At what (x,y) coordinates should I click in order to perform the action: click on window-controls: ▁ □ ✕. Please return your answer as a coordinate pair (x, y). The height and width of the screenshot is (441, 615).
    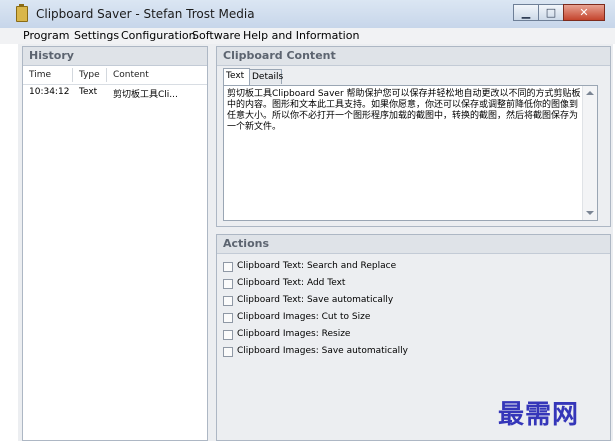
    Looking at the image, I should click on (559, 13).